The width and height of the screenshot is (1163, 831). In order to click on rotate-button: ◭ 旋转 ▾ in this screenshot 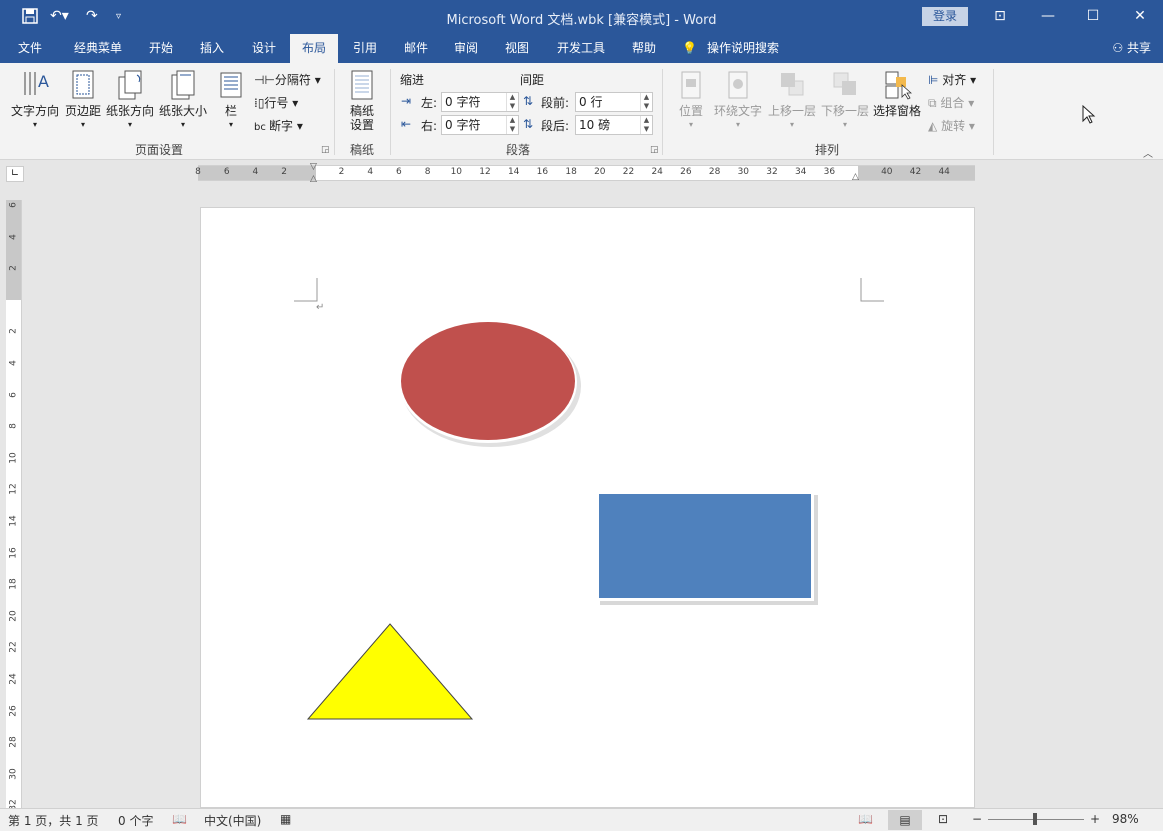, I will do `click(951, 125)`.